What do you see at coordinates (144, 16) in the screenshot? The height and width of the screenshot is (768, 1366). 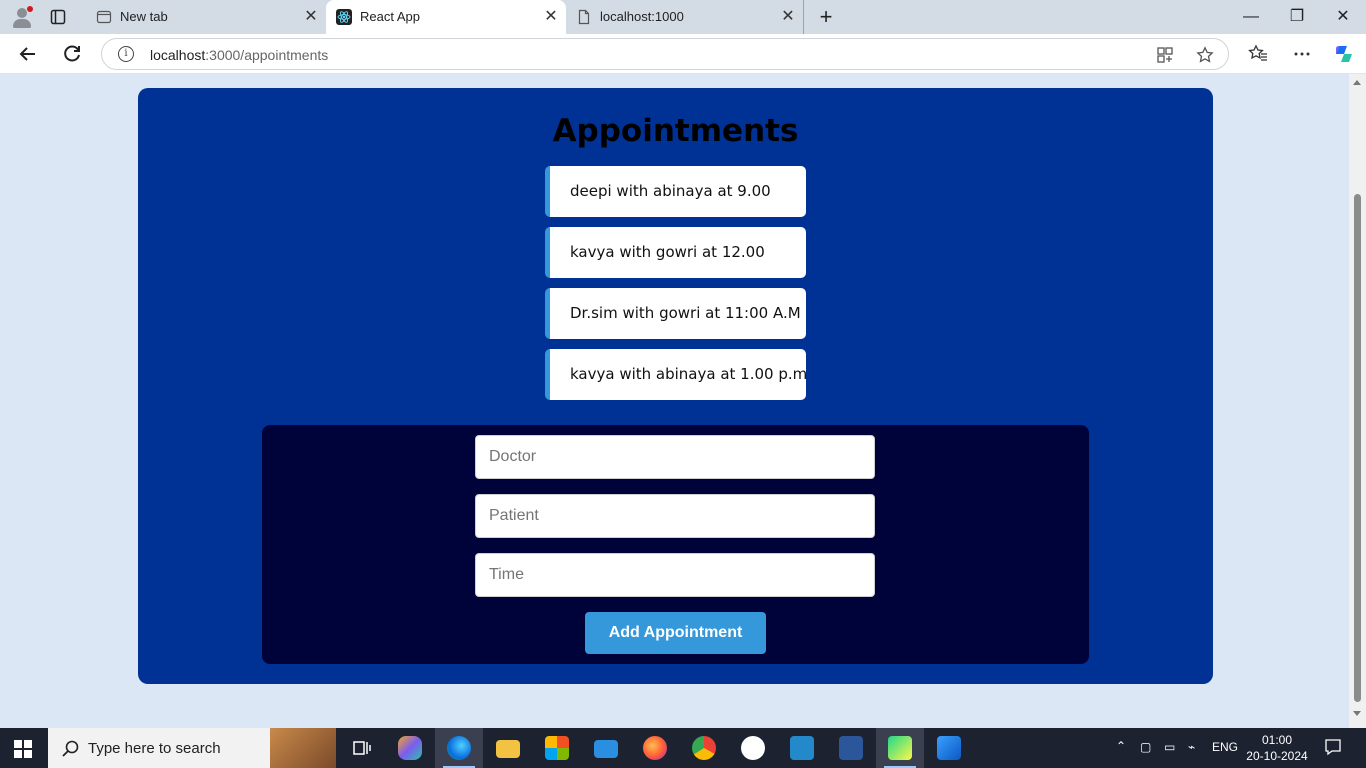 I see `tab-title: New tab` at bounding box center [144, 16].